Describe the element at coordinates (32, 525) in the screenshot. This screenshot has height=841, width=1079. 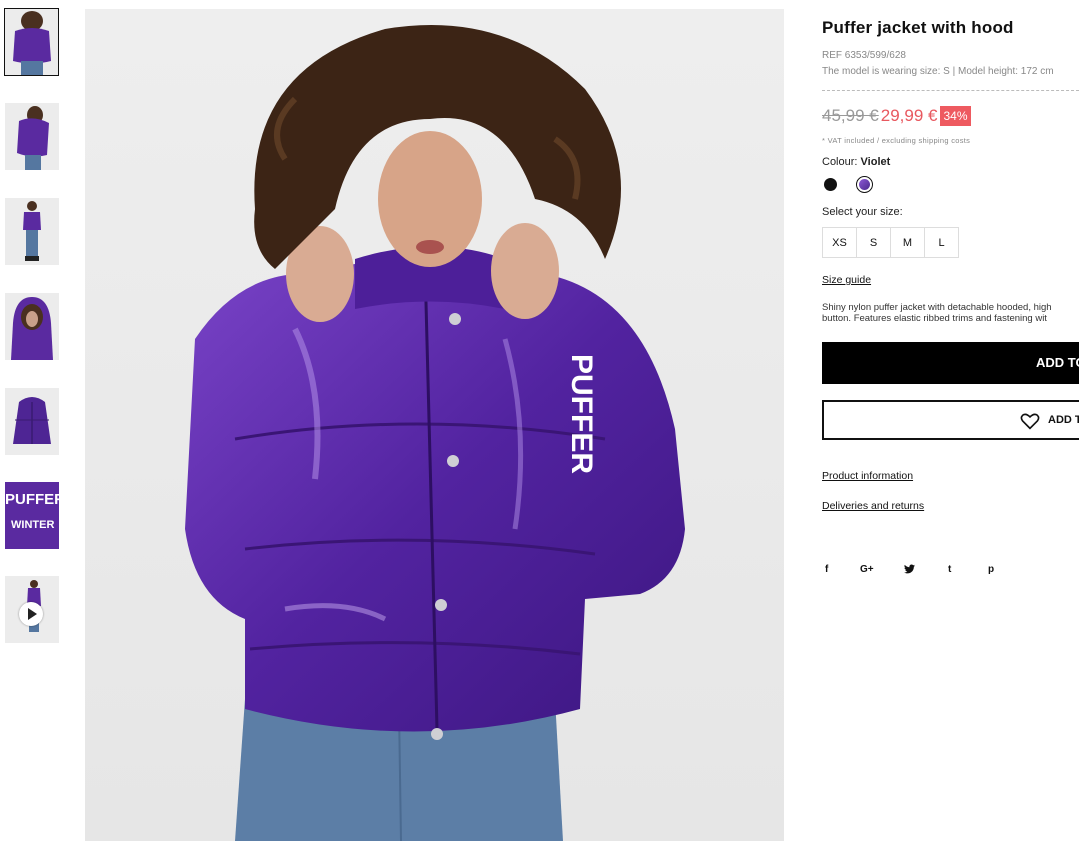
I see `print-text-2: WINTER` at that location.